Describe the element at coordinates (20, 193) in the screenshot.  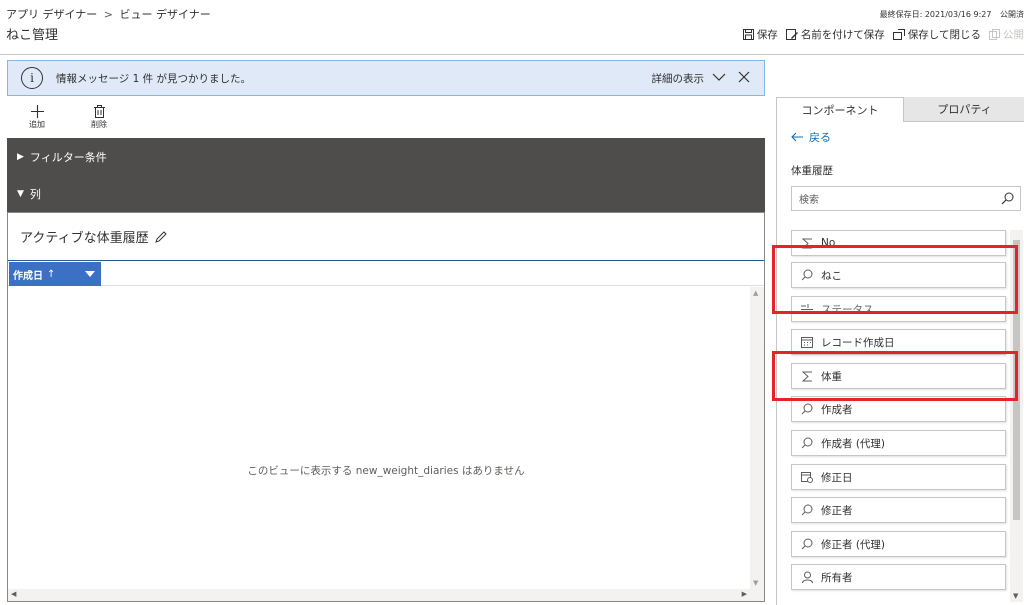
I see `caret-down-icon: ▼` at that location.